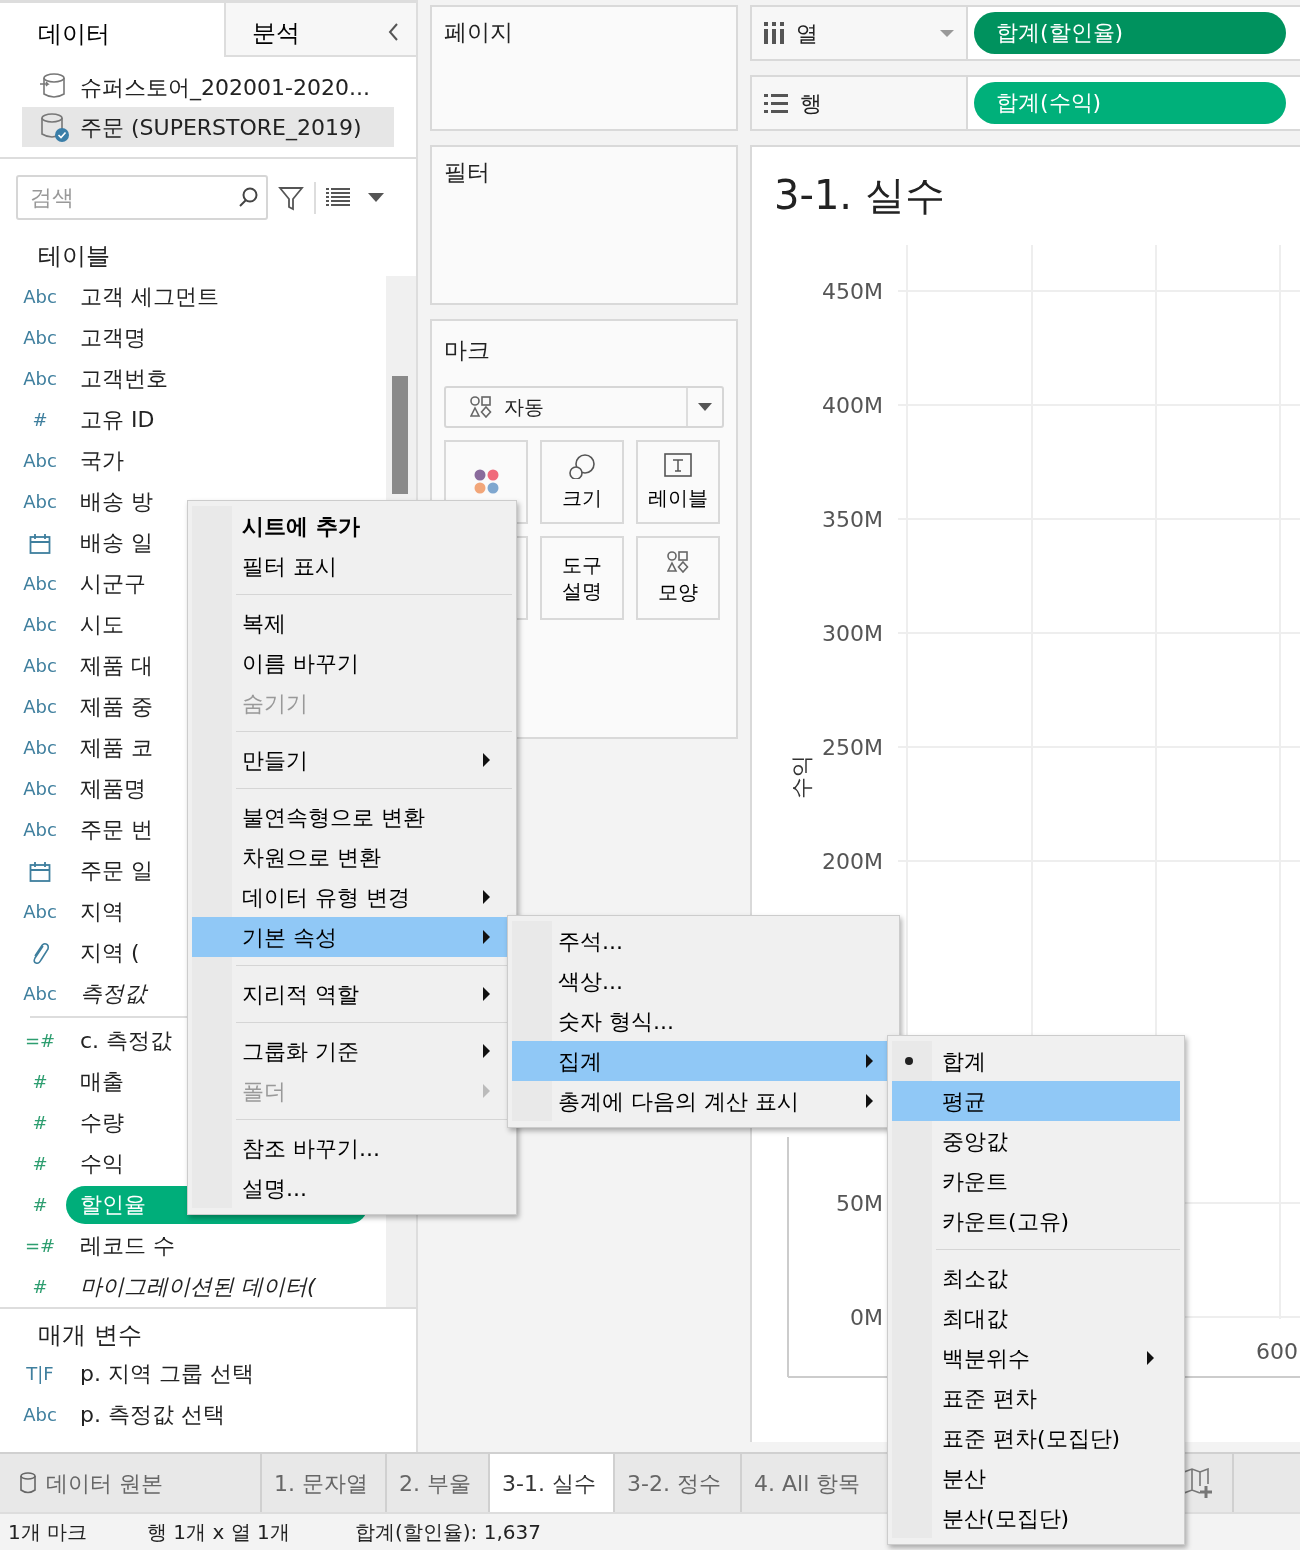  What do you see at coordinates (116, 747) in the screenshot?
I see `field-name: 제품 코` at bounding box center [116, 747].